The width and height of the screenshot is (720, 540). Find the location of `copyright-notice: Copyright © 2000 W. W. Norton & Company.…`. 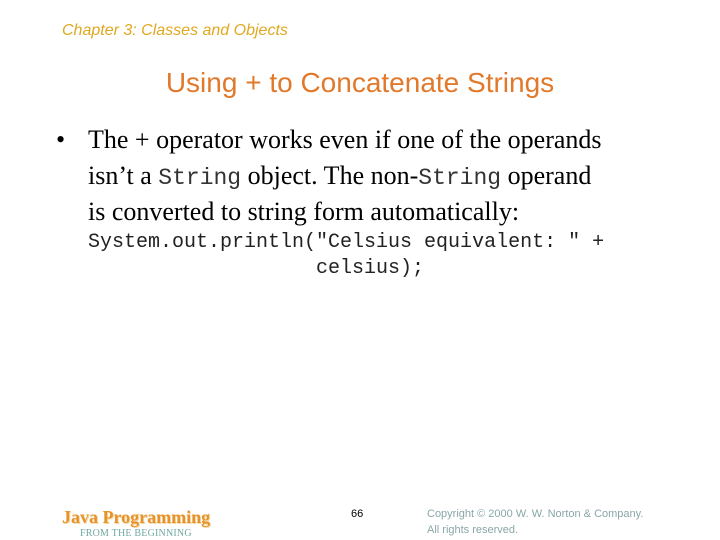

copyright-notice: Copyright © 2000 W. W. Norton & Company.… is located at coordinates (535, 522).